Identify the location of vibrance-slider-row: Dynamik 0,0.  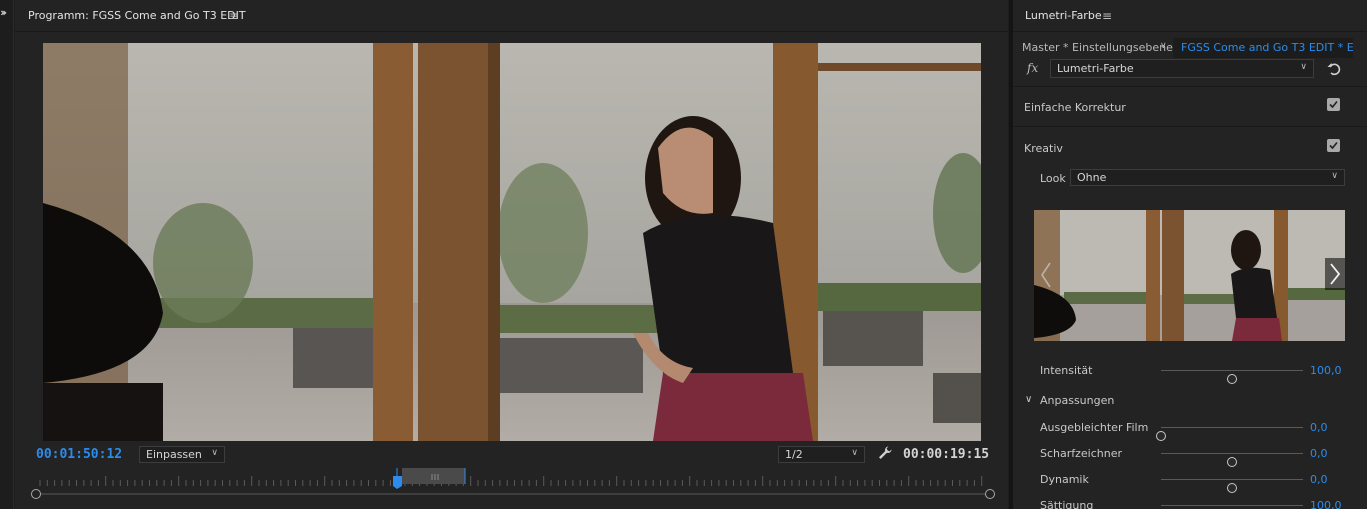
(1190, 481).